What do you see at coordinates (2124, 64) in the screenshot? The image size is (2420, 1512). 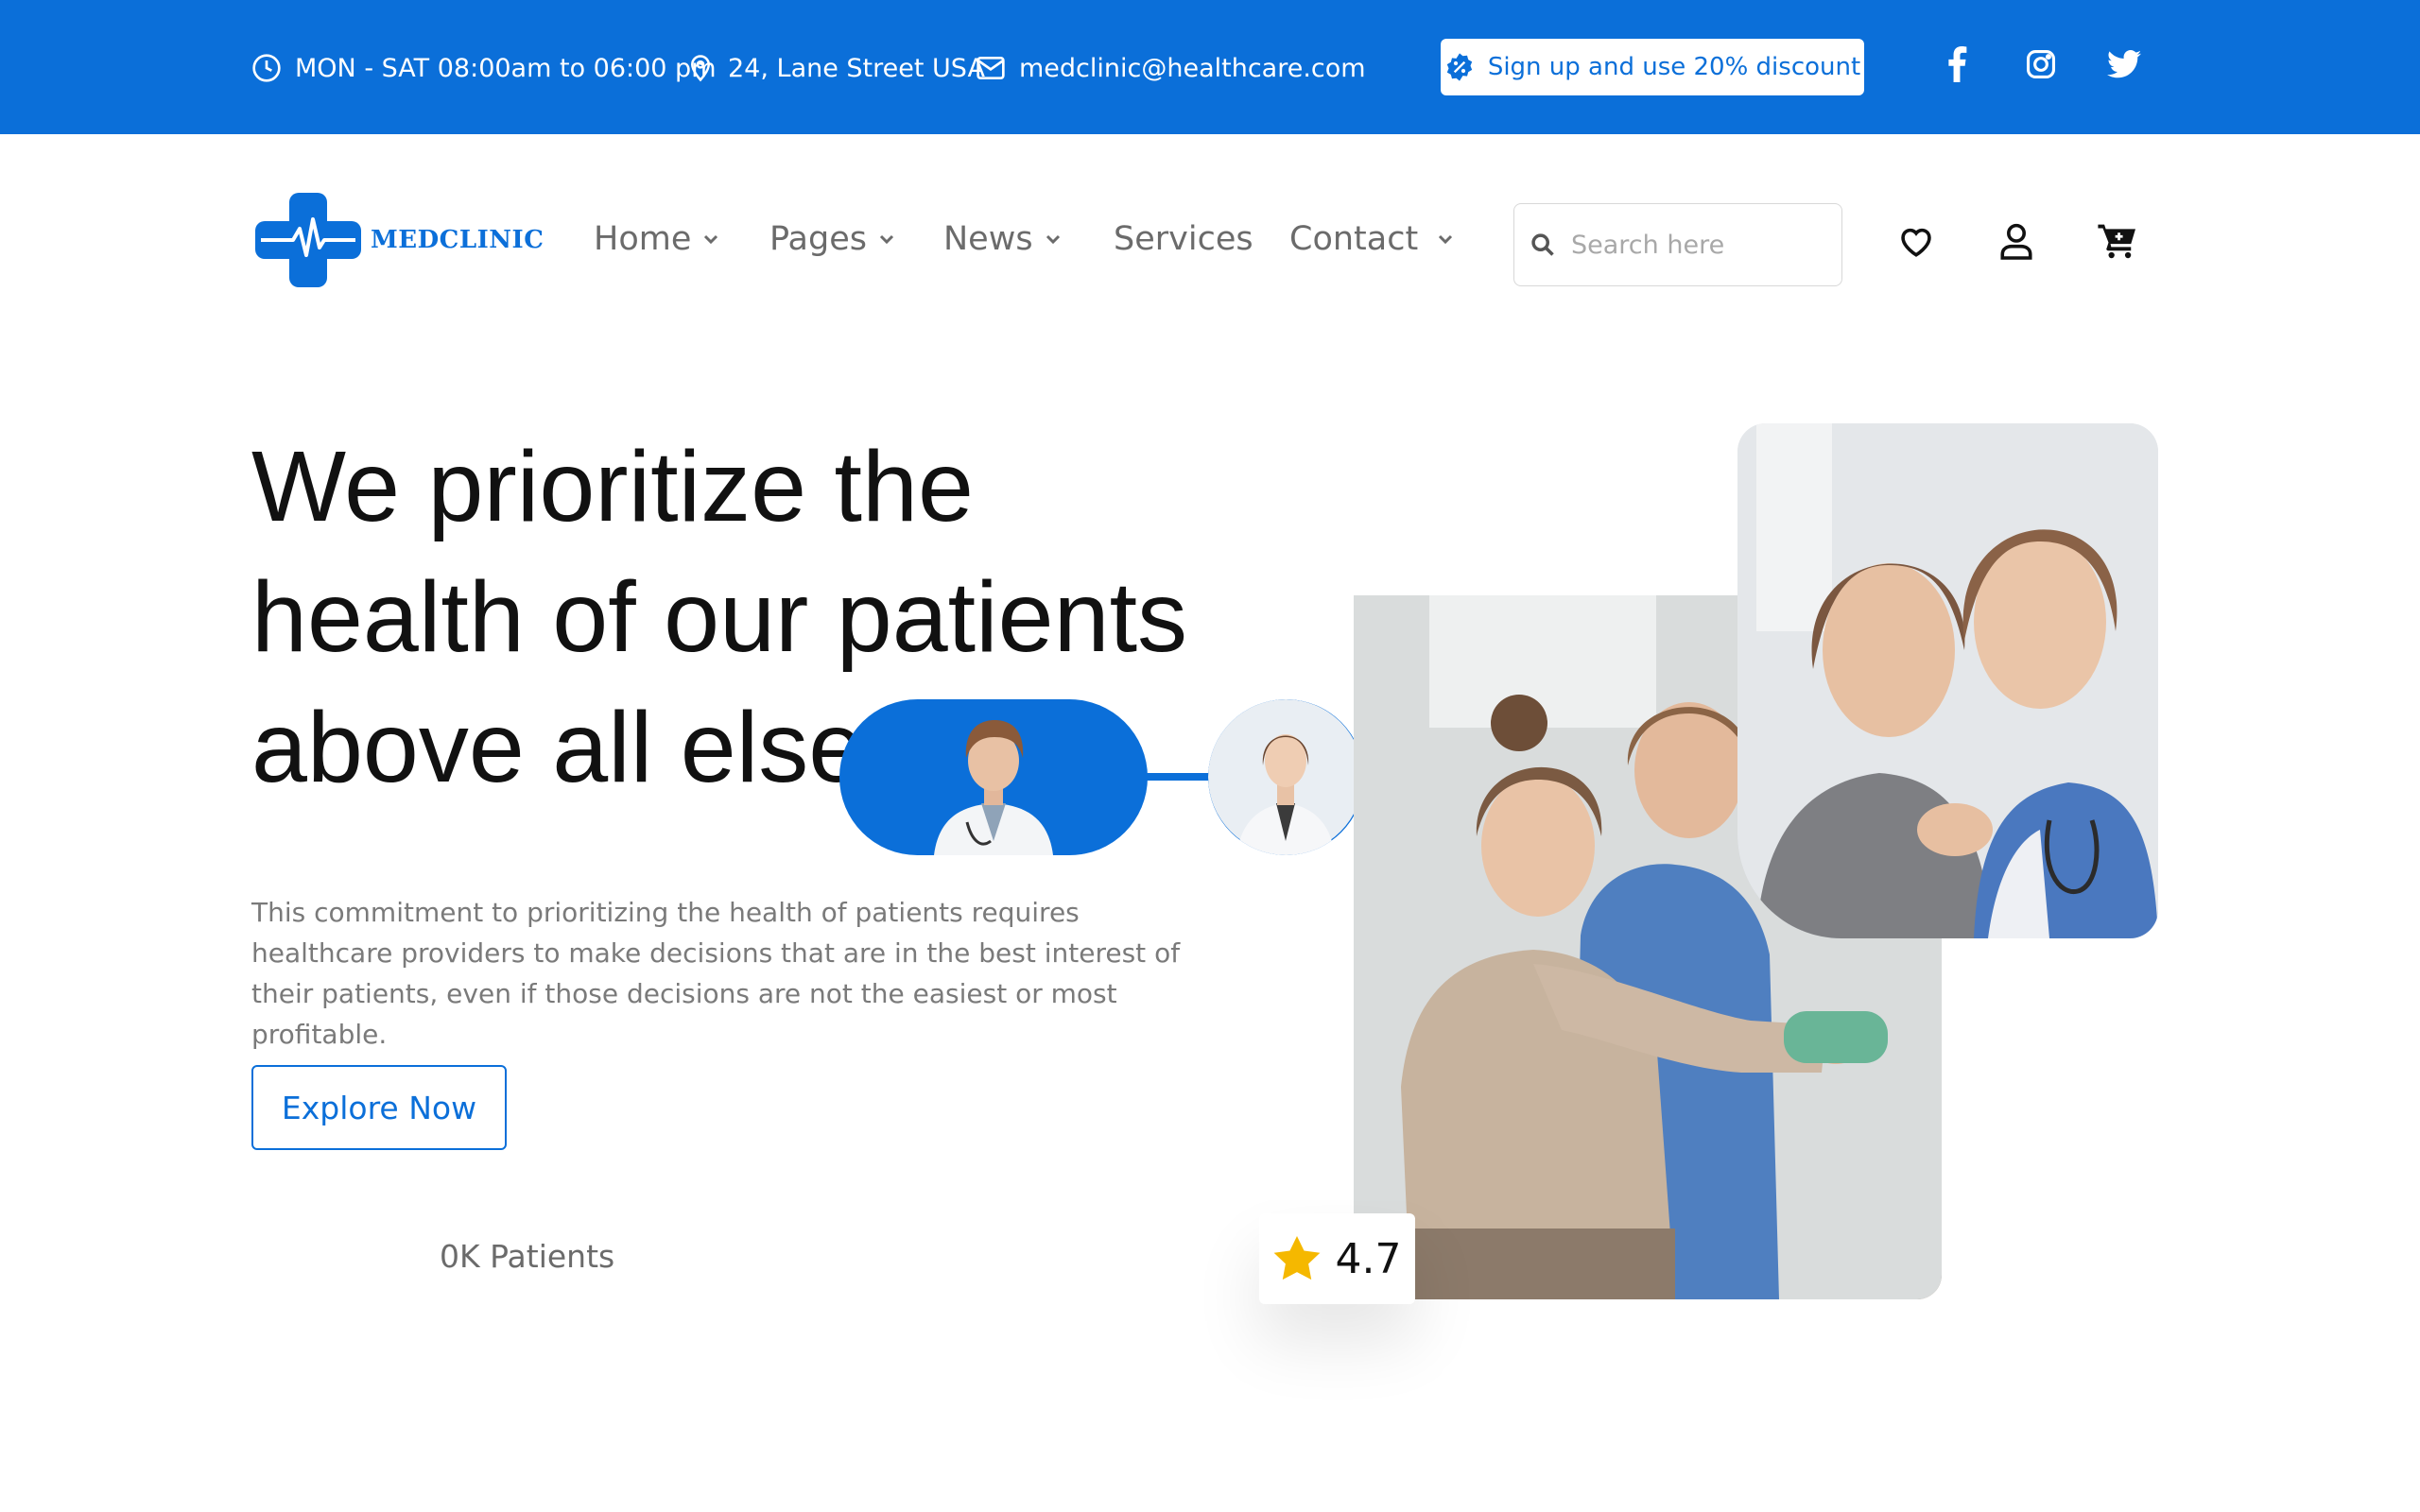 I see `twitter-icon` at bounding box center [2124, 64].